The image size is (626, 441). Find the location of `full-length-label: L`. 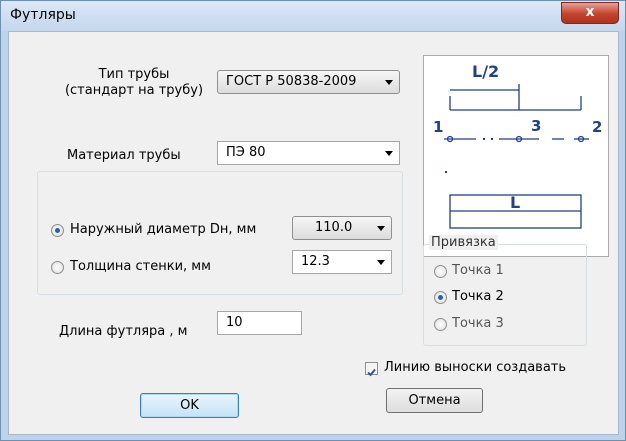

full-length-label: L is located at coordinates (515, 202).